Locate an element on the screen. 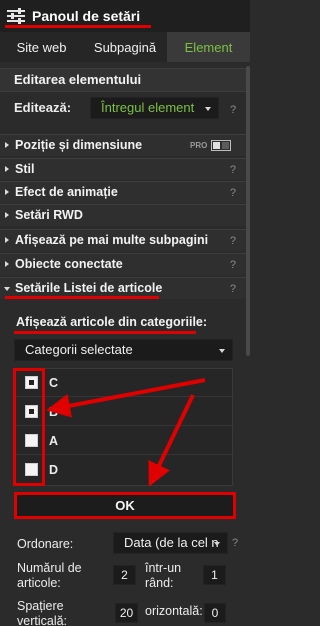 This screenshot has width=320, height=626. chevron-down-icon is located at coordinates (217, 544).